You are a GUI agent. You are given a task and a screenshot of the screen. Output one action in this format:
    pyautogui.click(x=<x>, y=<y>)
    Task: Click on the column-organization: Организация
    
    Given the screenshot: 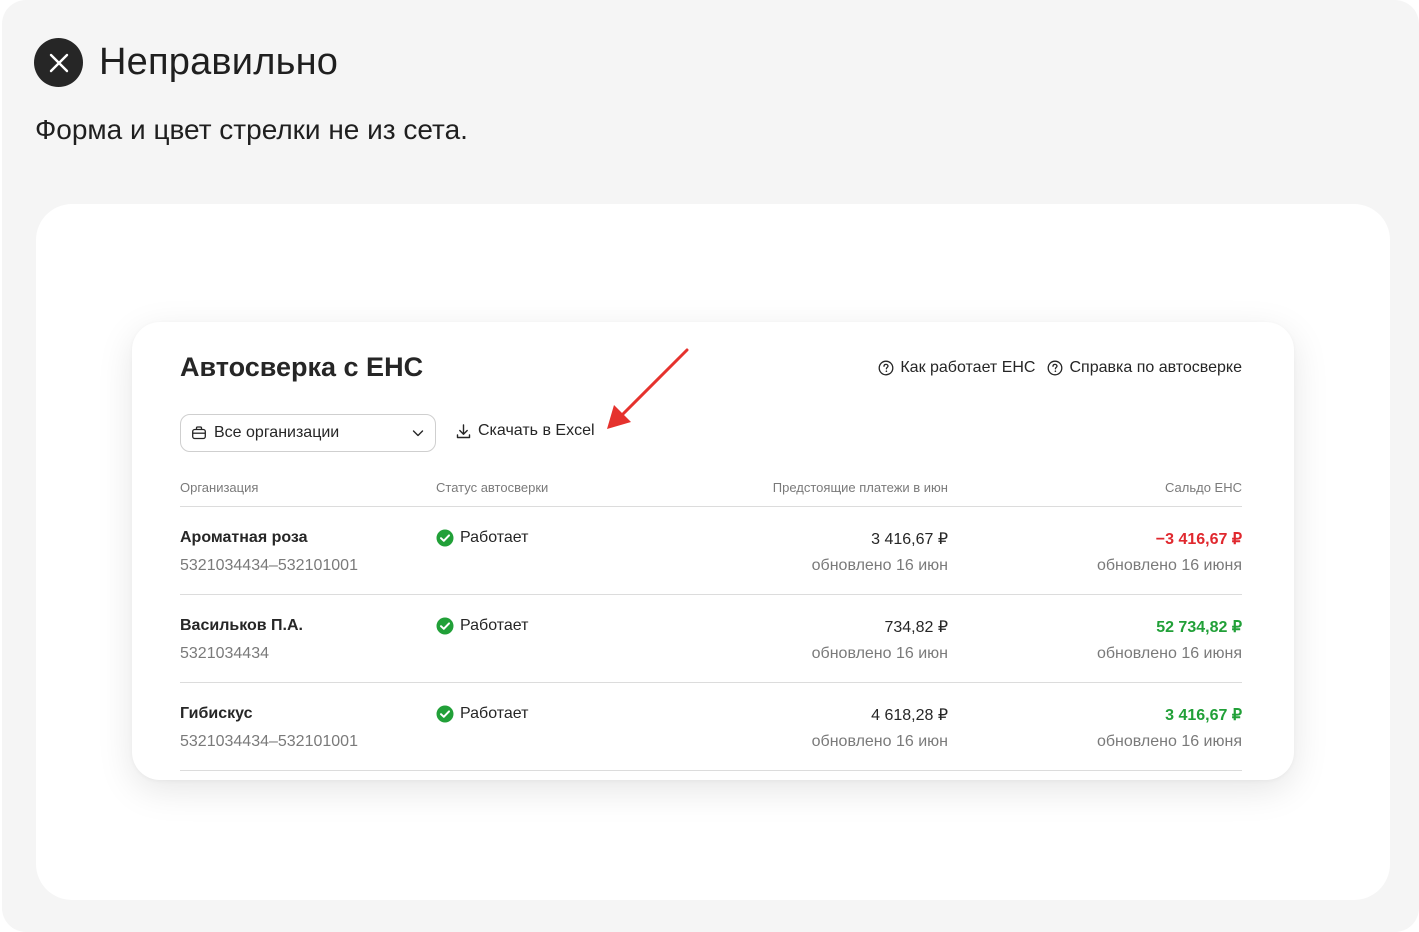 What is the action you would take?
    pyautogui.click(x=219, y=487)
    